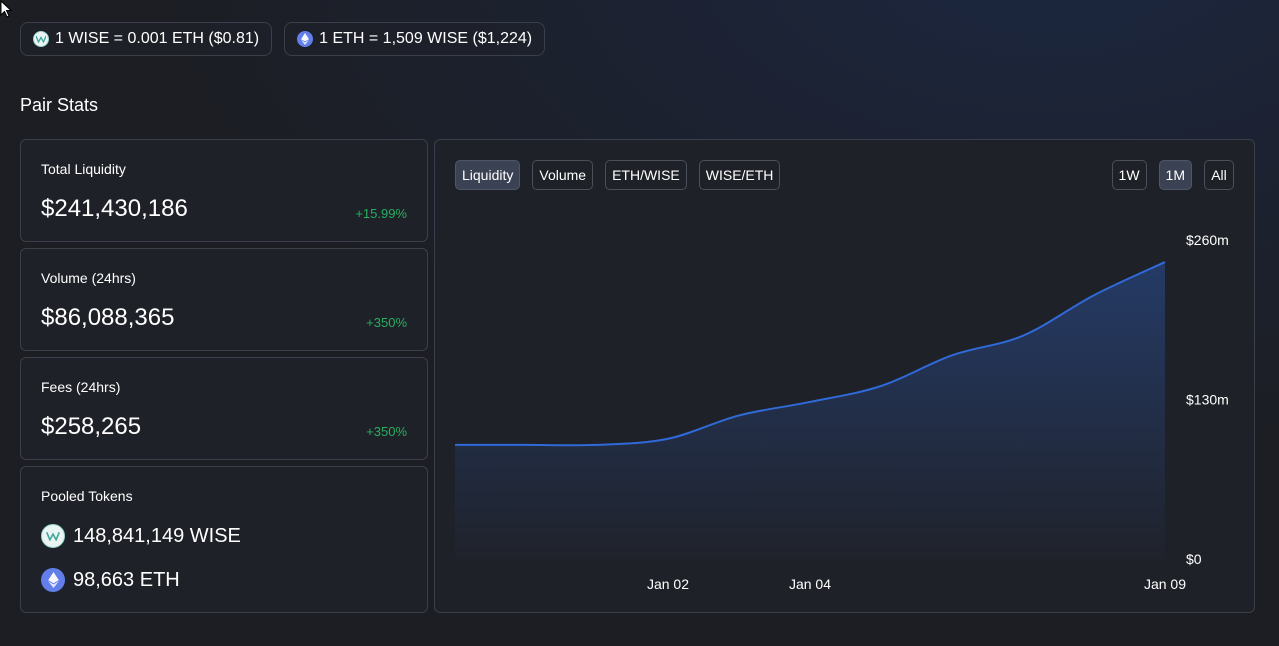 Image resolution: width=1279 pixels, height=646 pixels. Describe the element at coordinates (6, 9) in the screenshot. I see `mouse-cursor-icon` at that location.